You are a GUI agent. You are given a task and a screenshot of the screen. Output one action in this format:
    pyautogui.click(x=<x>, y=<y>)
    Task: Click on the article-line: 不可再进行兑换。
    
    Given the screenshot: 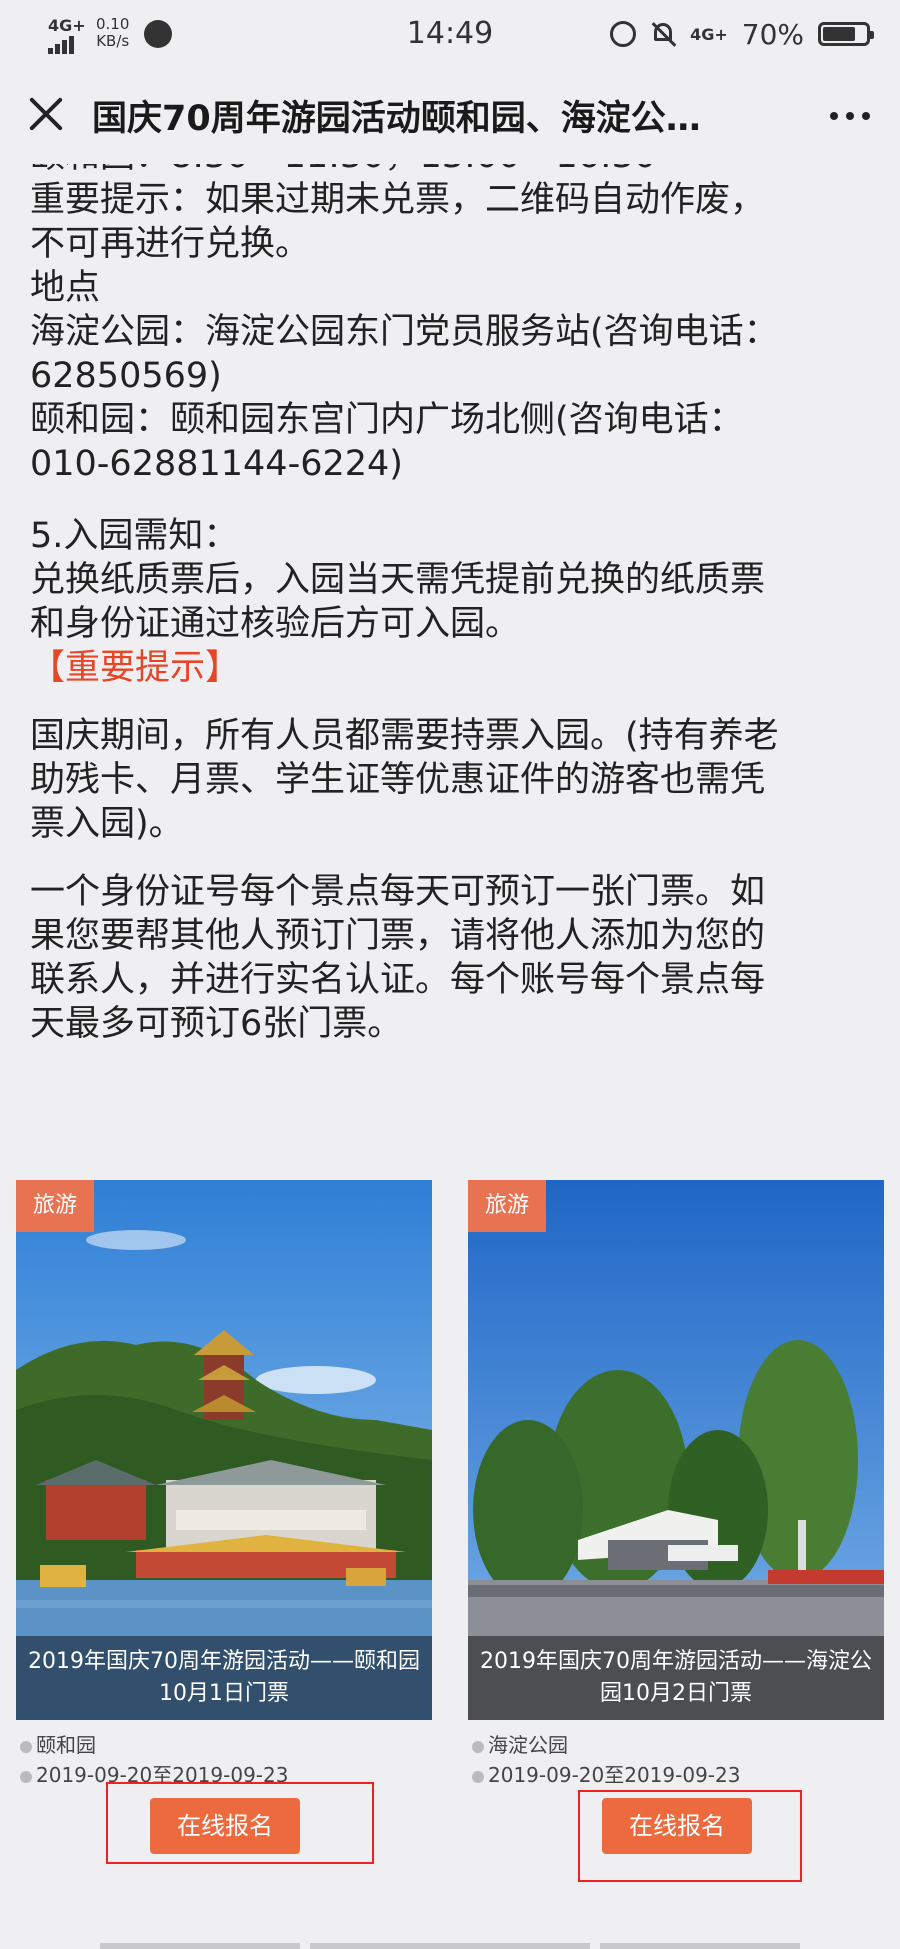 What is the action you would take?
    pyautogui.click(x=170, y=244)
    